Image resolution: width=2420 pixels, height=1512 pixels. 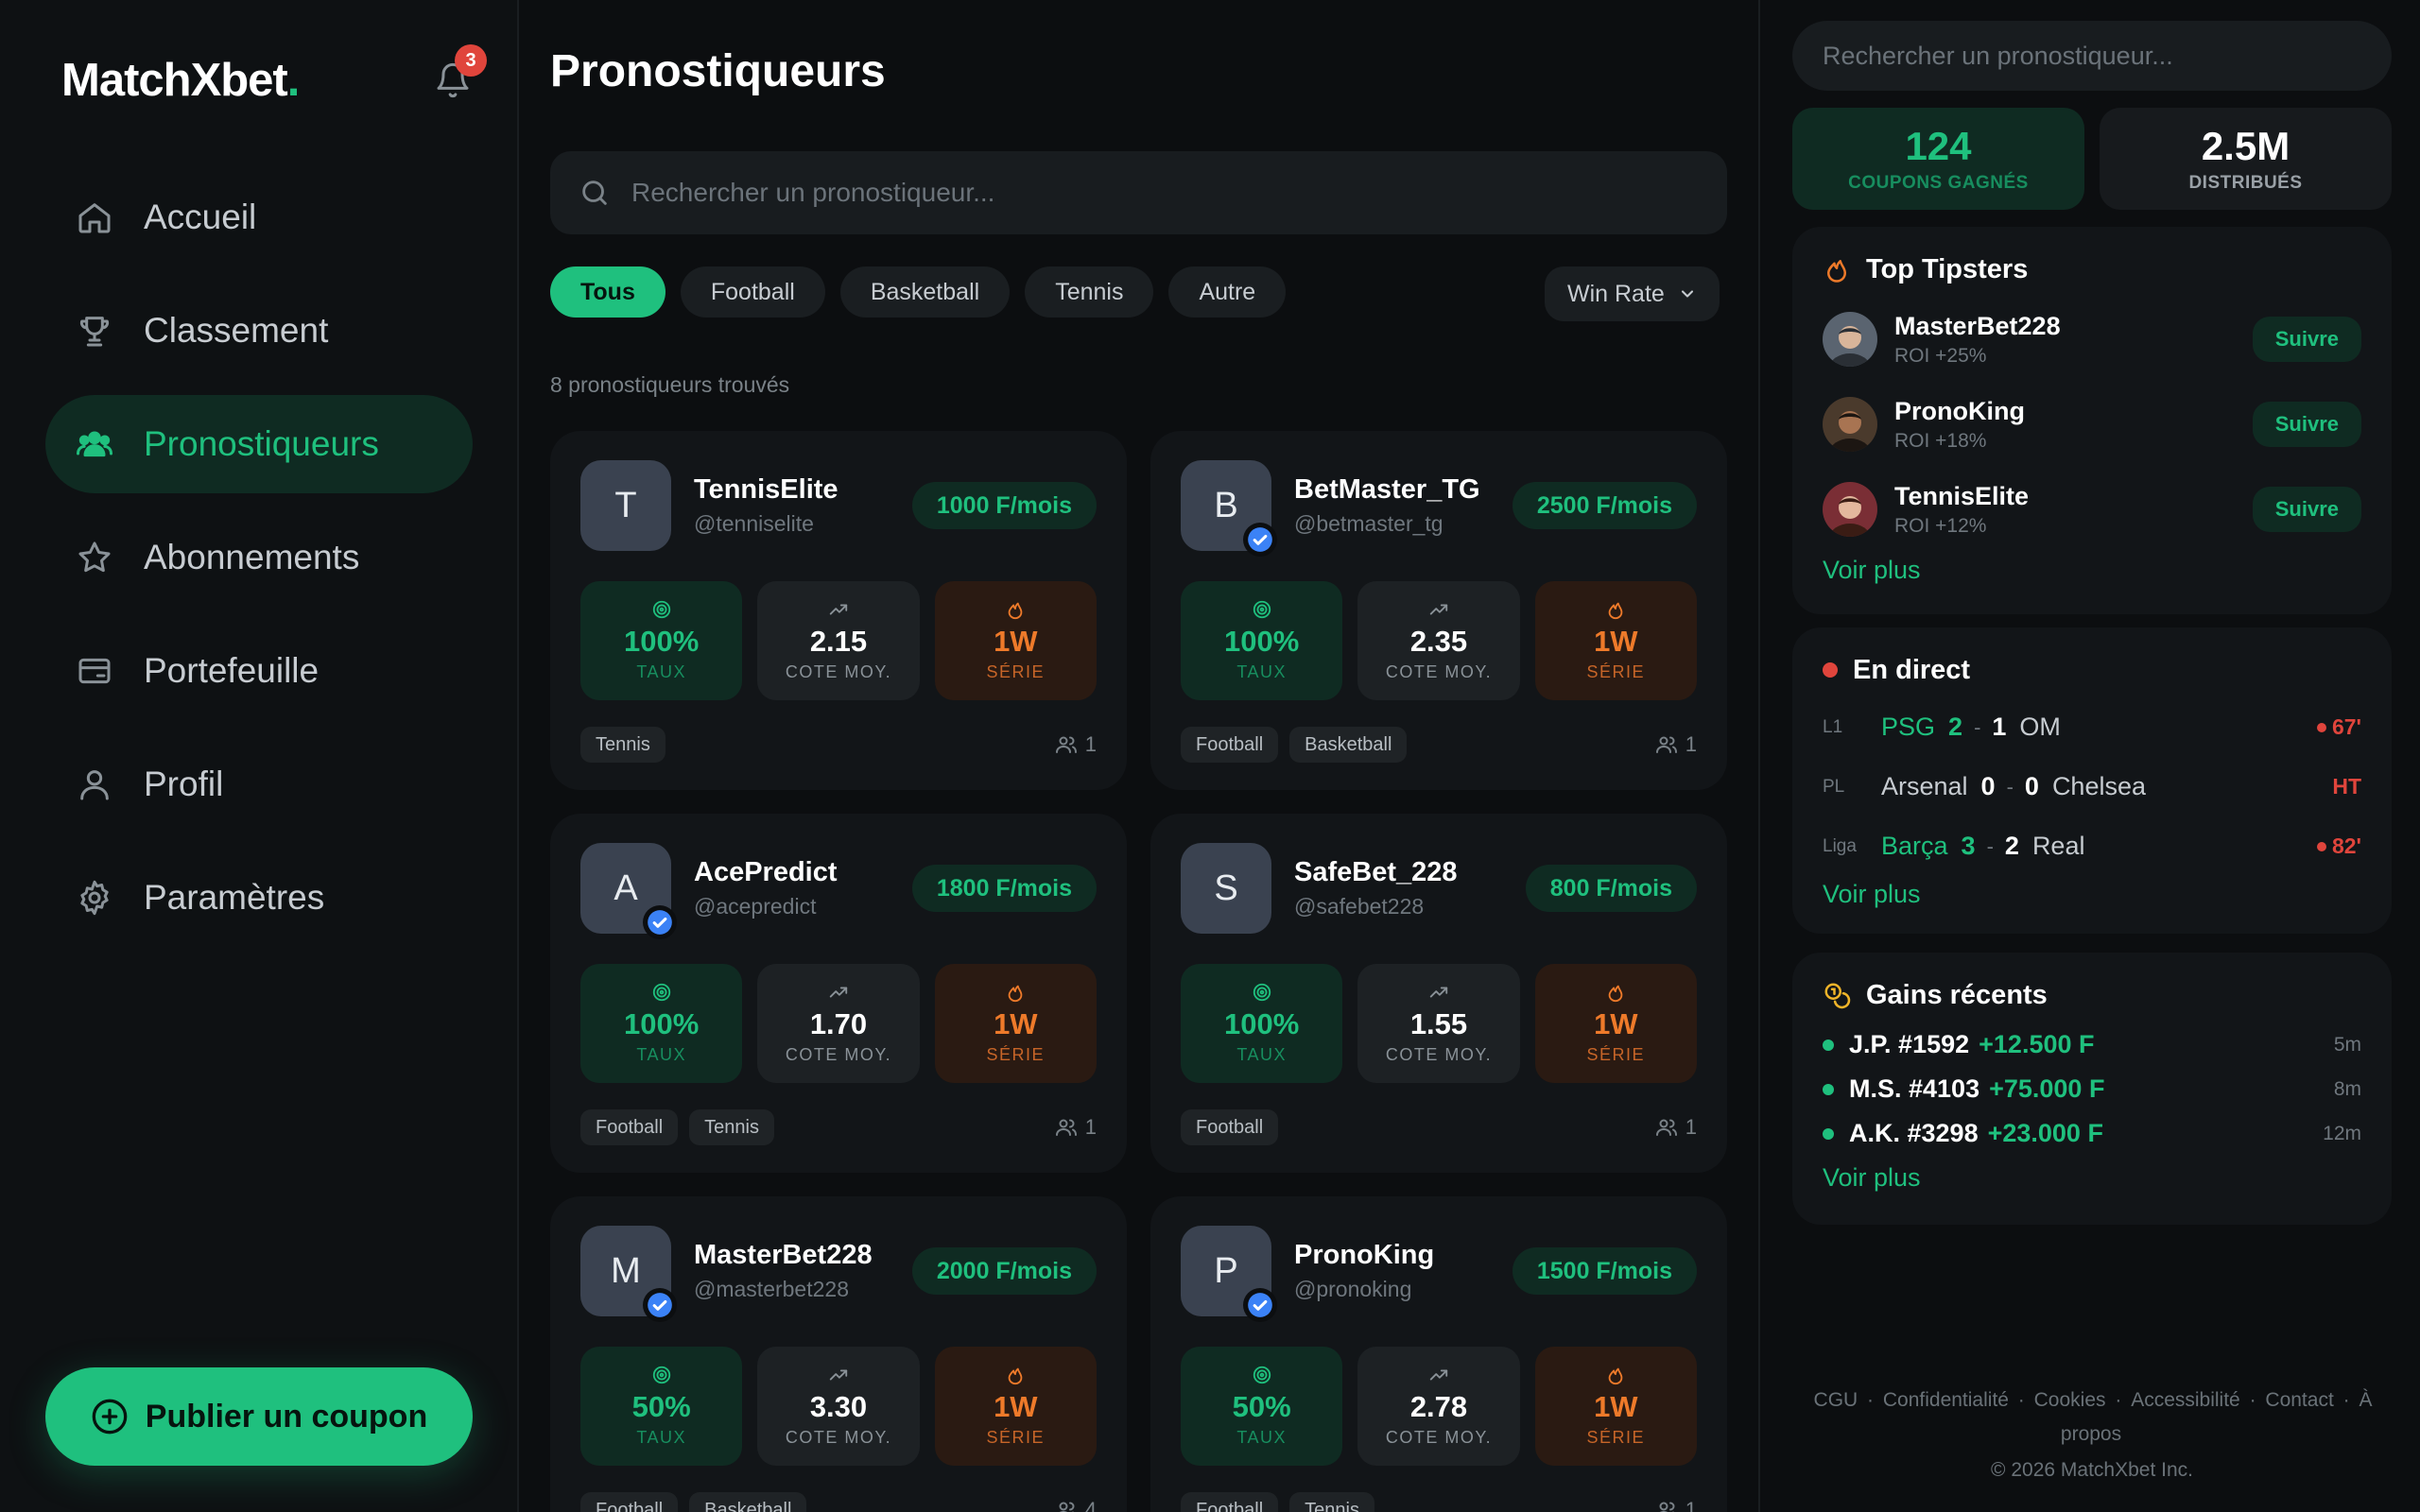 I want to click on sidebar-item-classement: Classement, so click(x=259, y=331).